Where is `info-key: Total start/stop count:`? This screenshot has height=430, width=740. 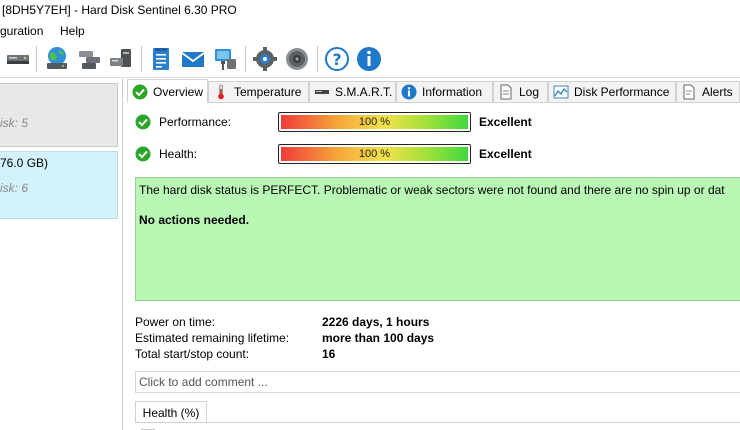
info-key: Total start/stop count: is located at coordinates (192, 354).